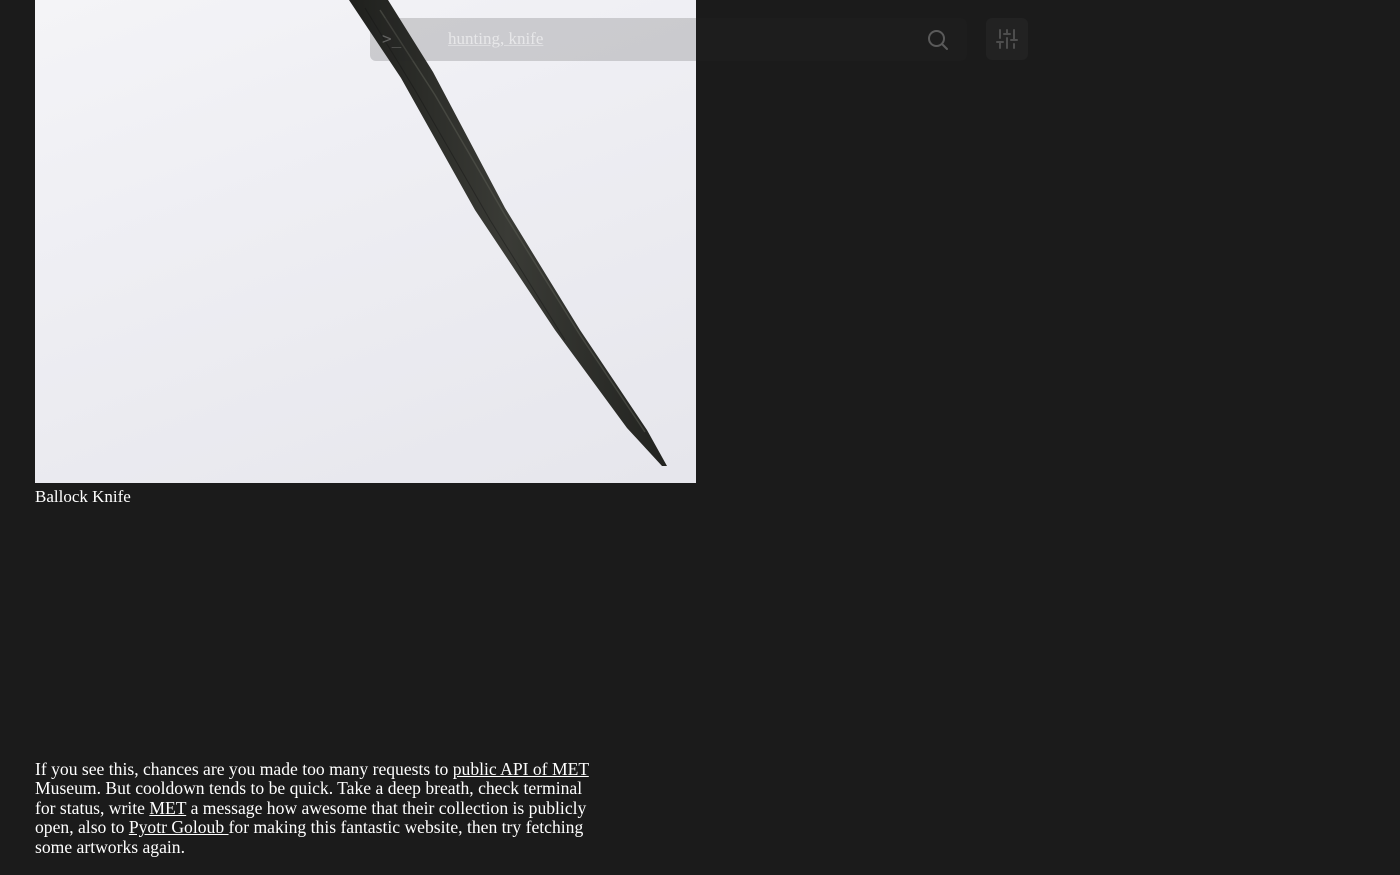 This screenshot has height=875, width=1400. I want to click on terminal-prompt-icon: >_, so click(392, 38).